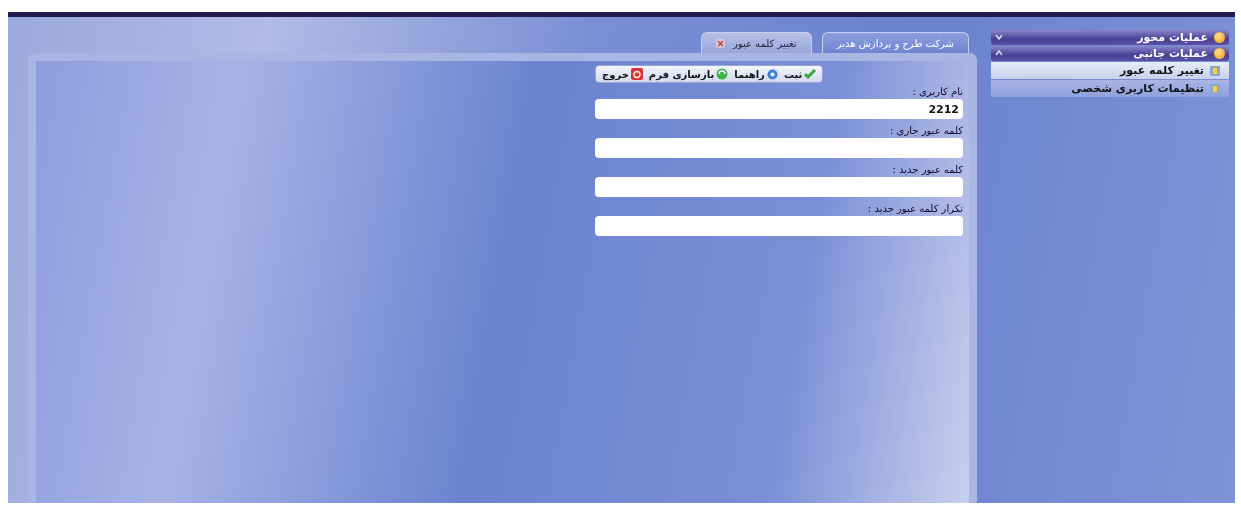  I want to click on check-icon, so click(810, 74).